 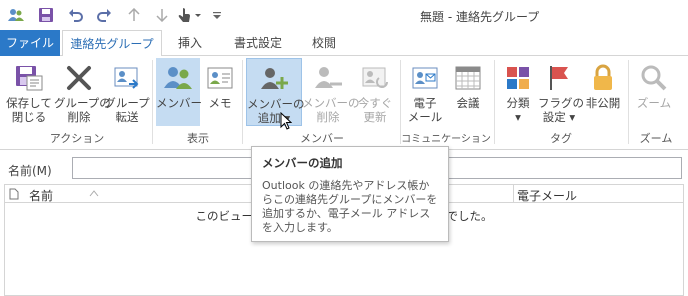 What do you see at coordinates (468, 92) in the screenshot?
I see `meeting-button: 会議` at bounding box center [468, 92].